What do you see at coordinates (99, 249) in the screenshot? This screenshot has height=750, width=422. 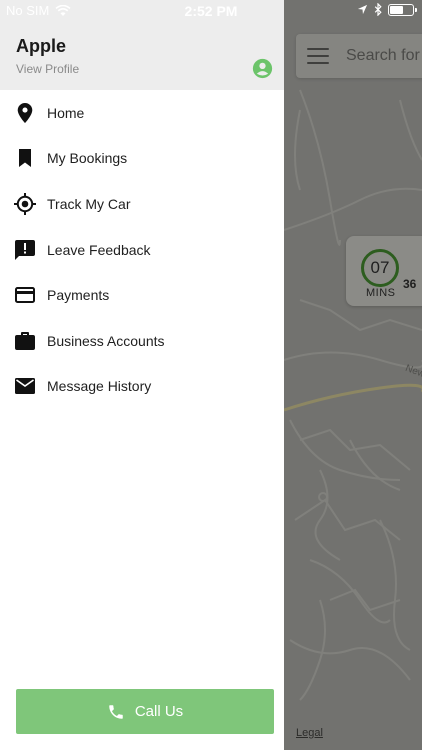 I see `menu-label-leave-feedback: Leave Feedback` at bounding box center [99, 249].